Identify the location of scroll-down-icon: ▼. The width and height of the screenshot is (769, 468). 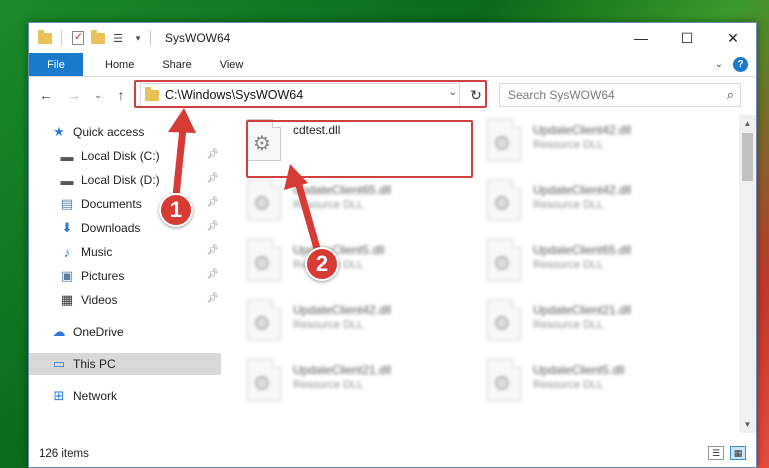
(747, 424).